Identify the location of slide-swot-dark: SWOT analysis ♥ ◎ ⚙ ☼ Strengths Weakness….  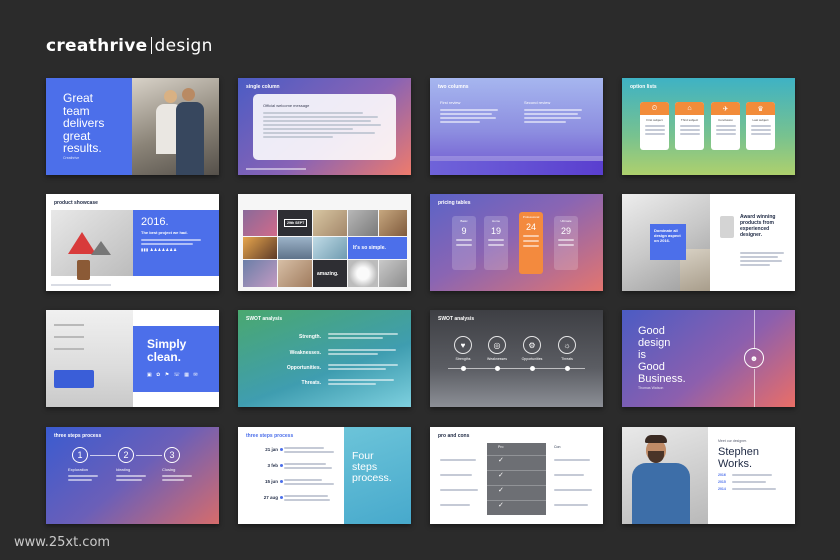
(516, 358).